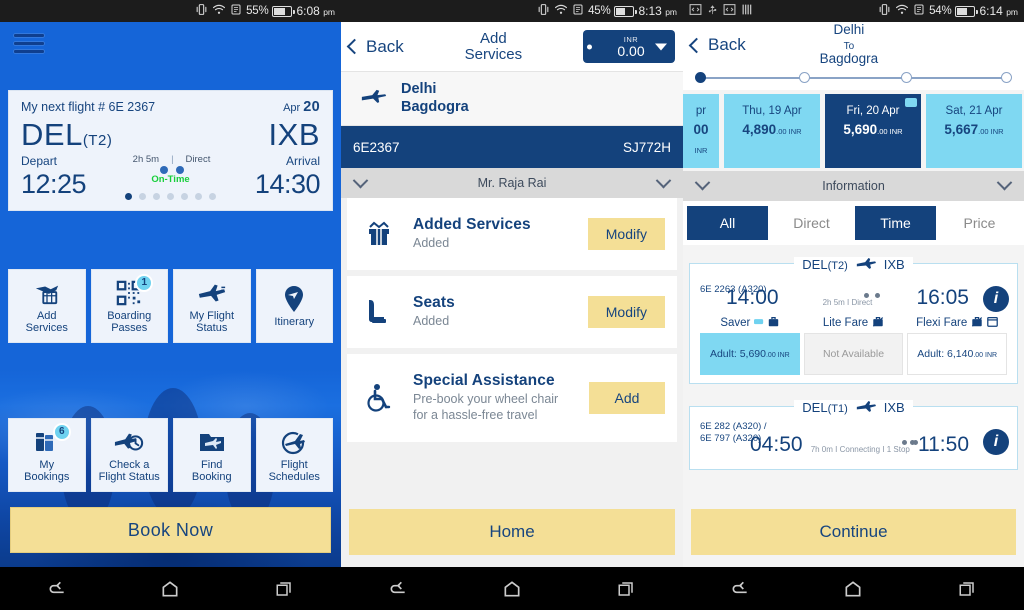 This screenshot has width=1024, height=610. I want to click on flight-2-meta: 7h 0m I Connecting I 1 Stop, so click(860, 449).